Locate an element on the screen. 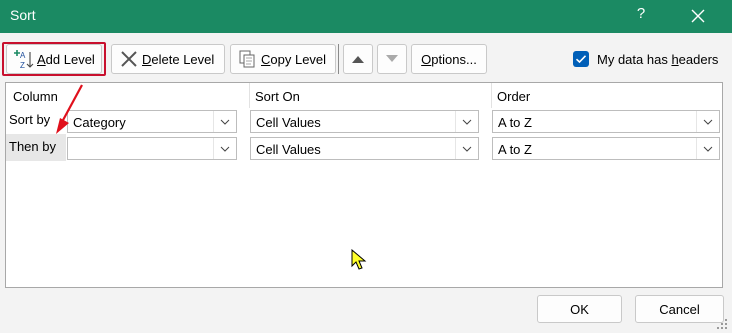 This screenshot has height=333, width=732. then-by-label: Then by is located at coordinates (32, 146).